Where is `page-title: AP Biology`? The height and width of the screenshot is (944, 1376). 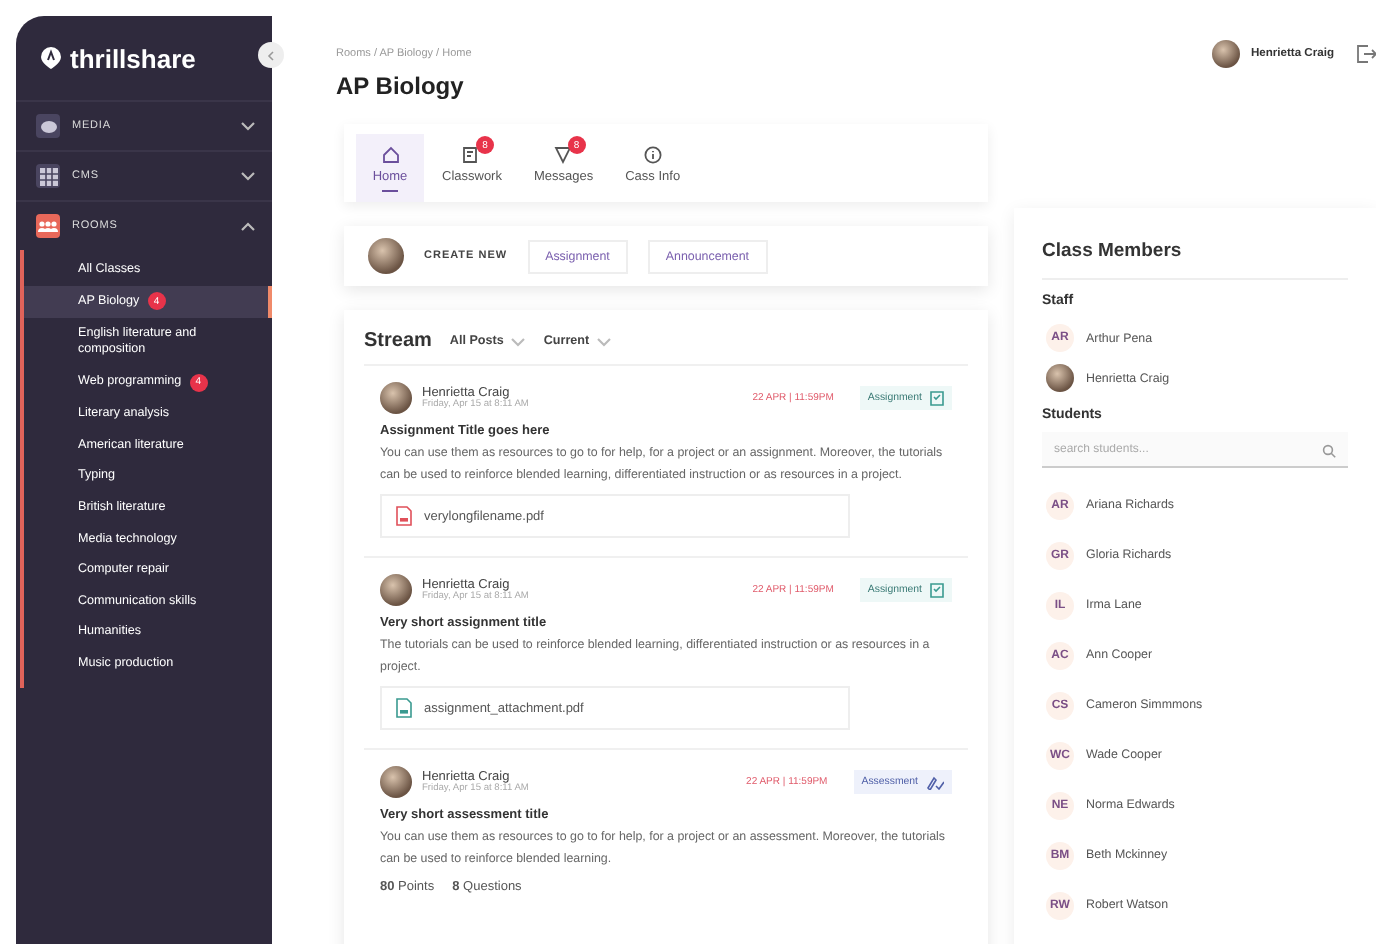 page-title: AP Biology is located at coordinates (401, 86).